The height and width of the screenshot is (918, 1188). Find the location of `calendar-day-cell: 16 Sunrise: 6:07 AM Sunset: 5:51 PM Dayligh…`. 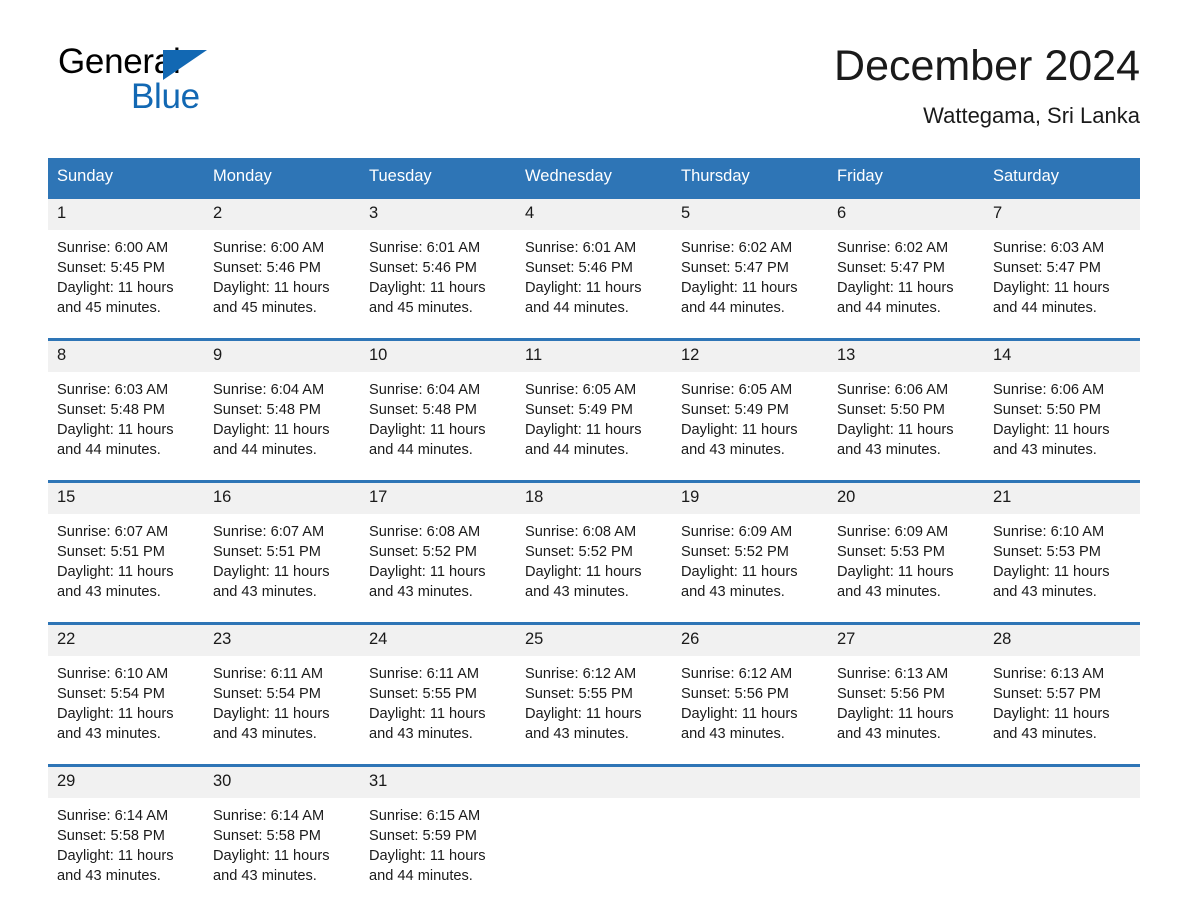

calendar-day-cell: 16 Sunrise: 6:07 AM Sunset: 5:51 PM Dayligh… is located at coordinates (282, 544).